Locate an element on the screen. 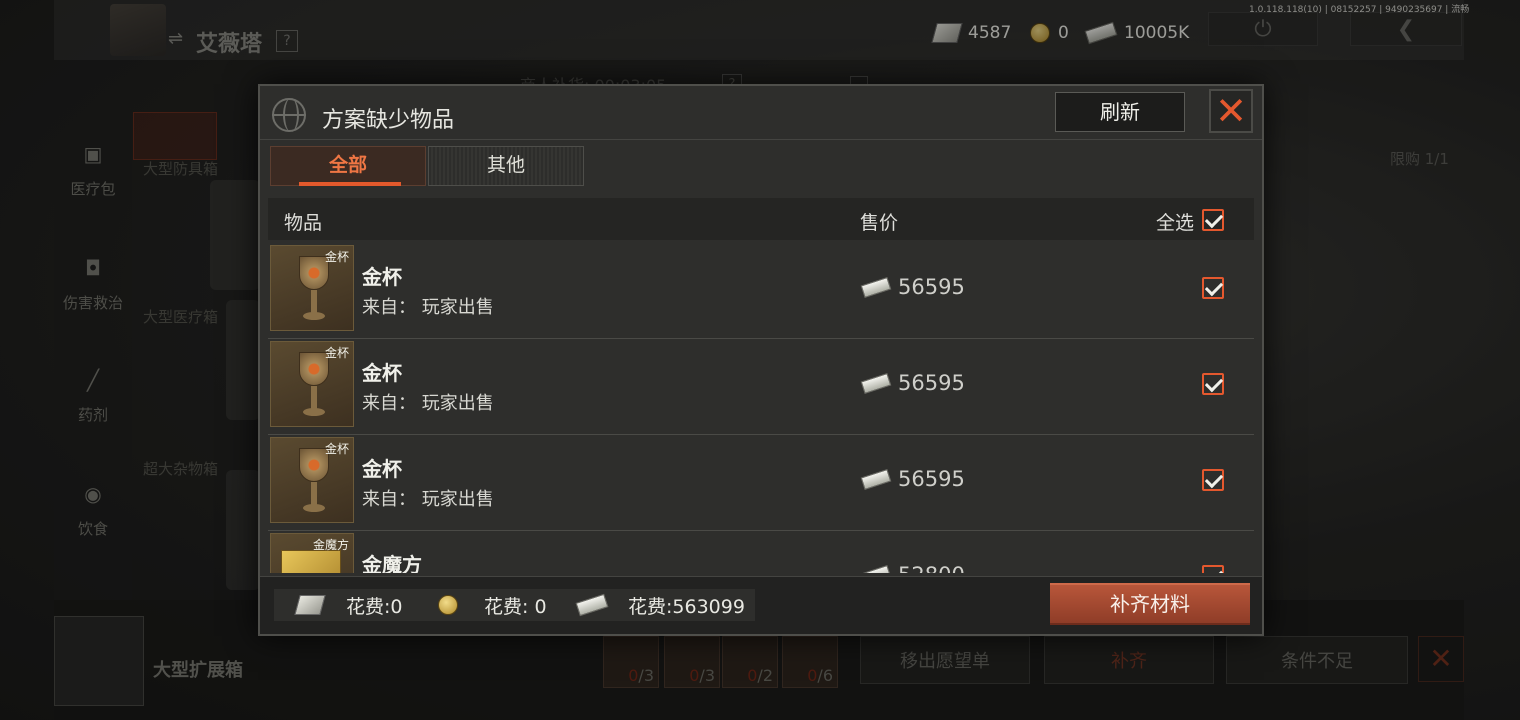 This screenshot has height=720, width=1520. dialog-title: 方案缺少物品 is located at coordinates (388, 120).